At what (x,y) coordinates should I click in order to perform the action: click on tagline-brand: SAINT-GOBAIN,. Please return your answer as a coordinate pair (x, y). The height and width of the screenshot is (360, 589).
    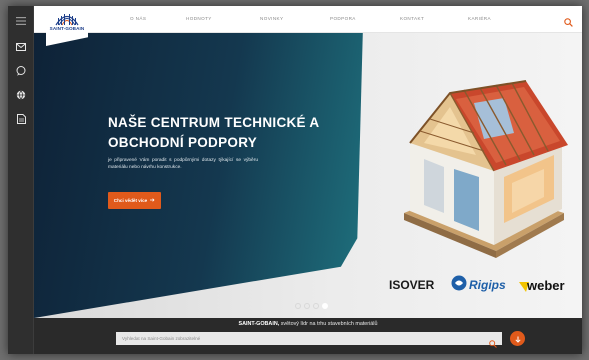
    Looking at the image, I should click on (259, 324).